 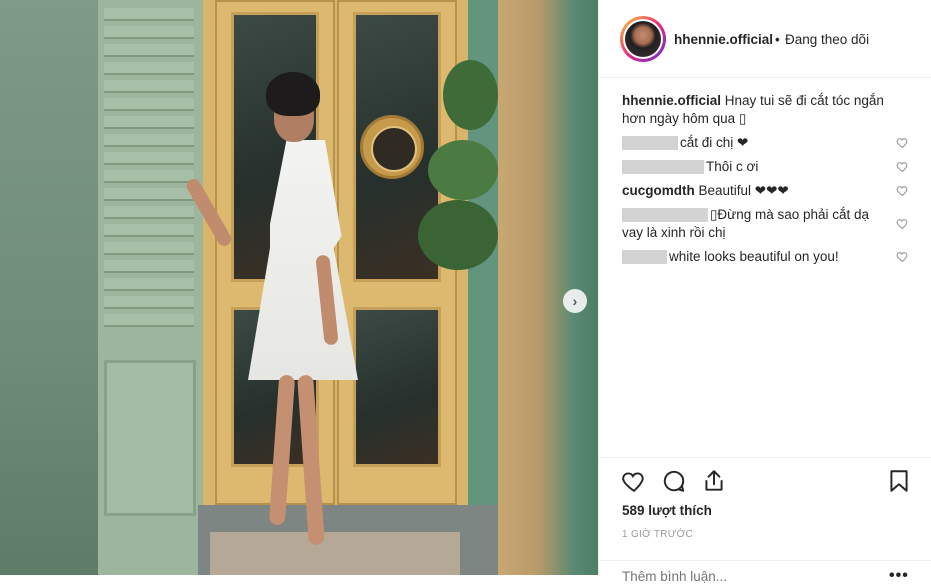 I want to click on avatar-photo, so click(x=643, y=39).